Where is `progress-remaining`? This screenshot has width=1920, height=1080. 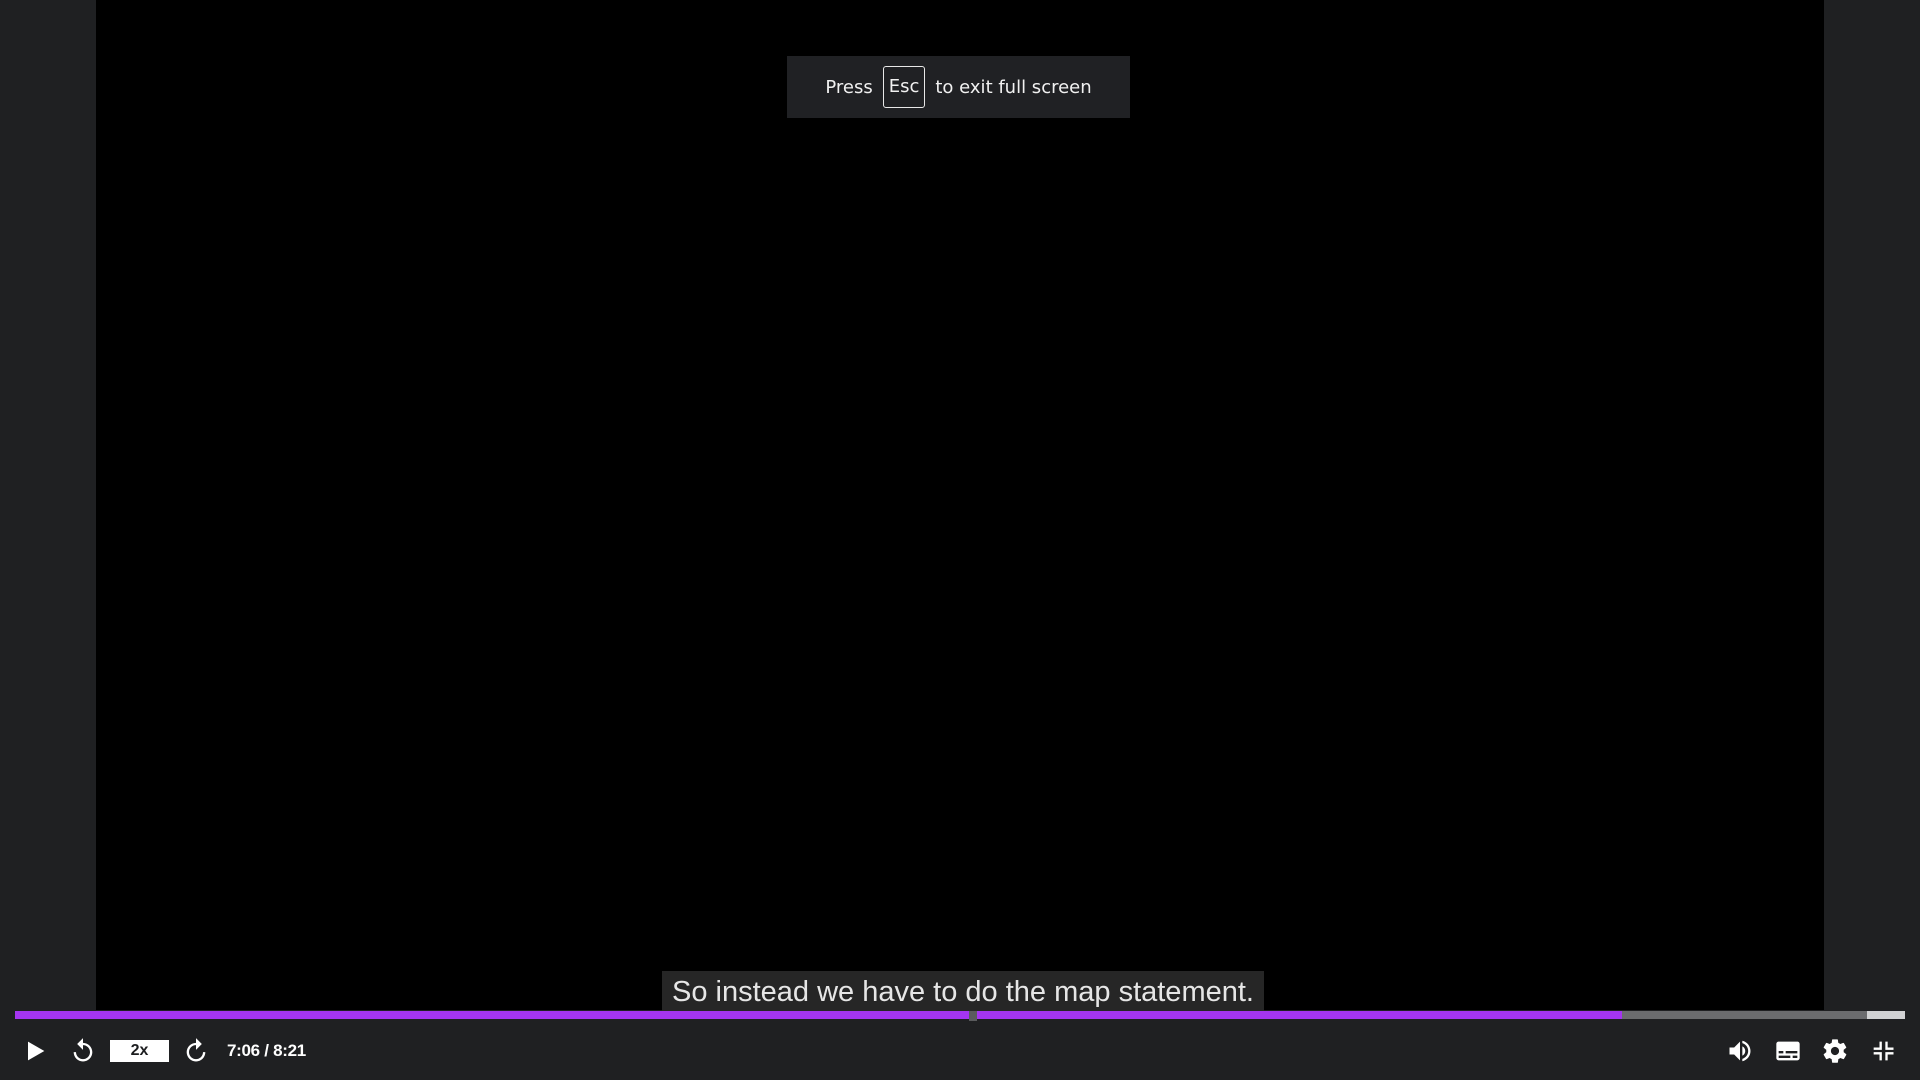 progress-remaining is located at coordinates (1886, 1015).